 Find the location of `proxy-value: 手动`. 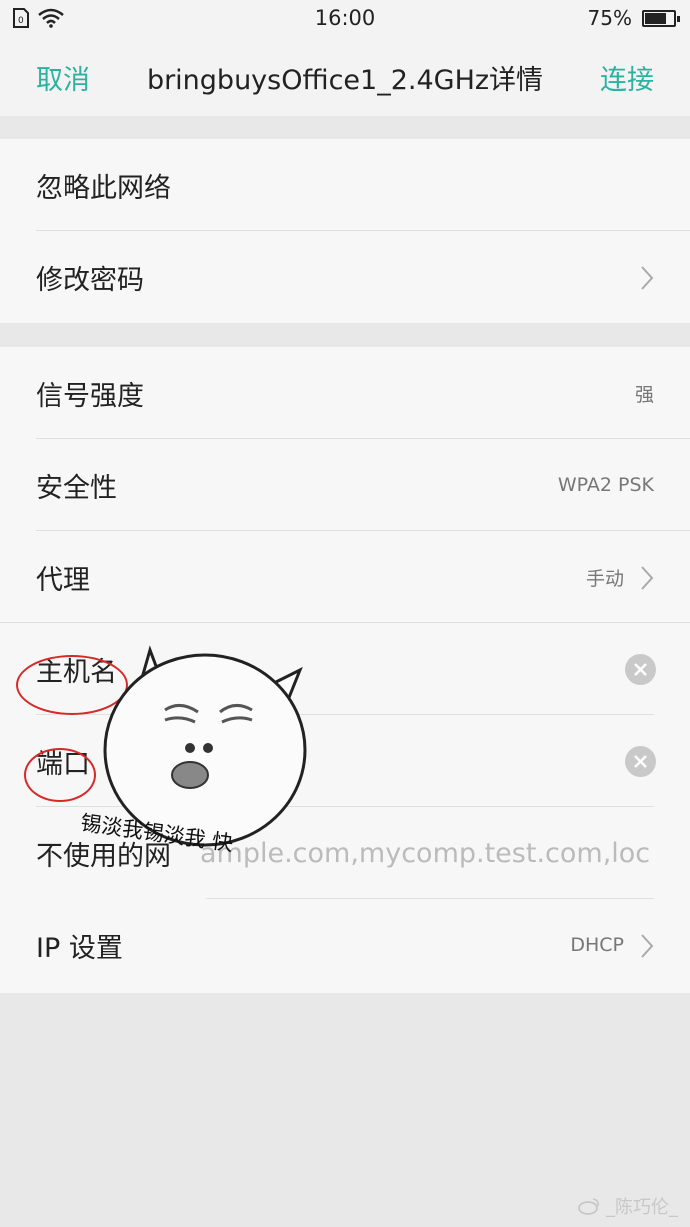

proxy-value: 手动 is located at coordinates (604, 578).